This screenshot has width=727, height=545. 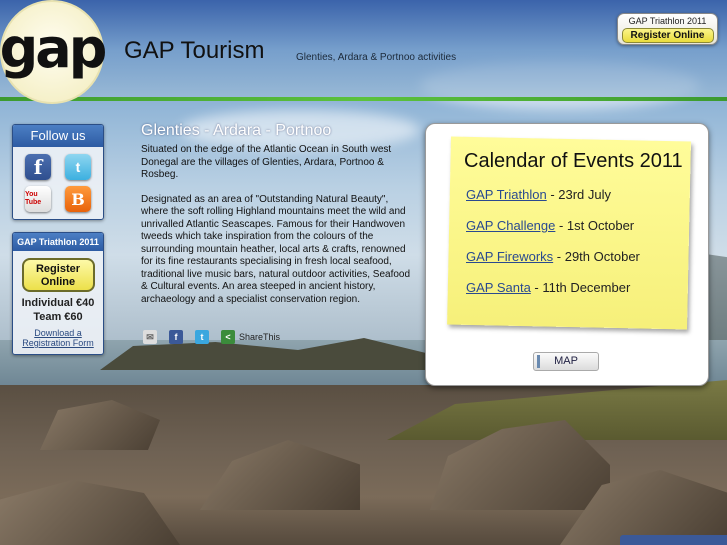 I want to click on blogger-icon: B, so click(x=78, y=199).